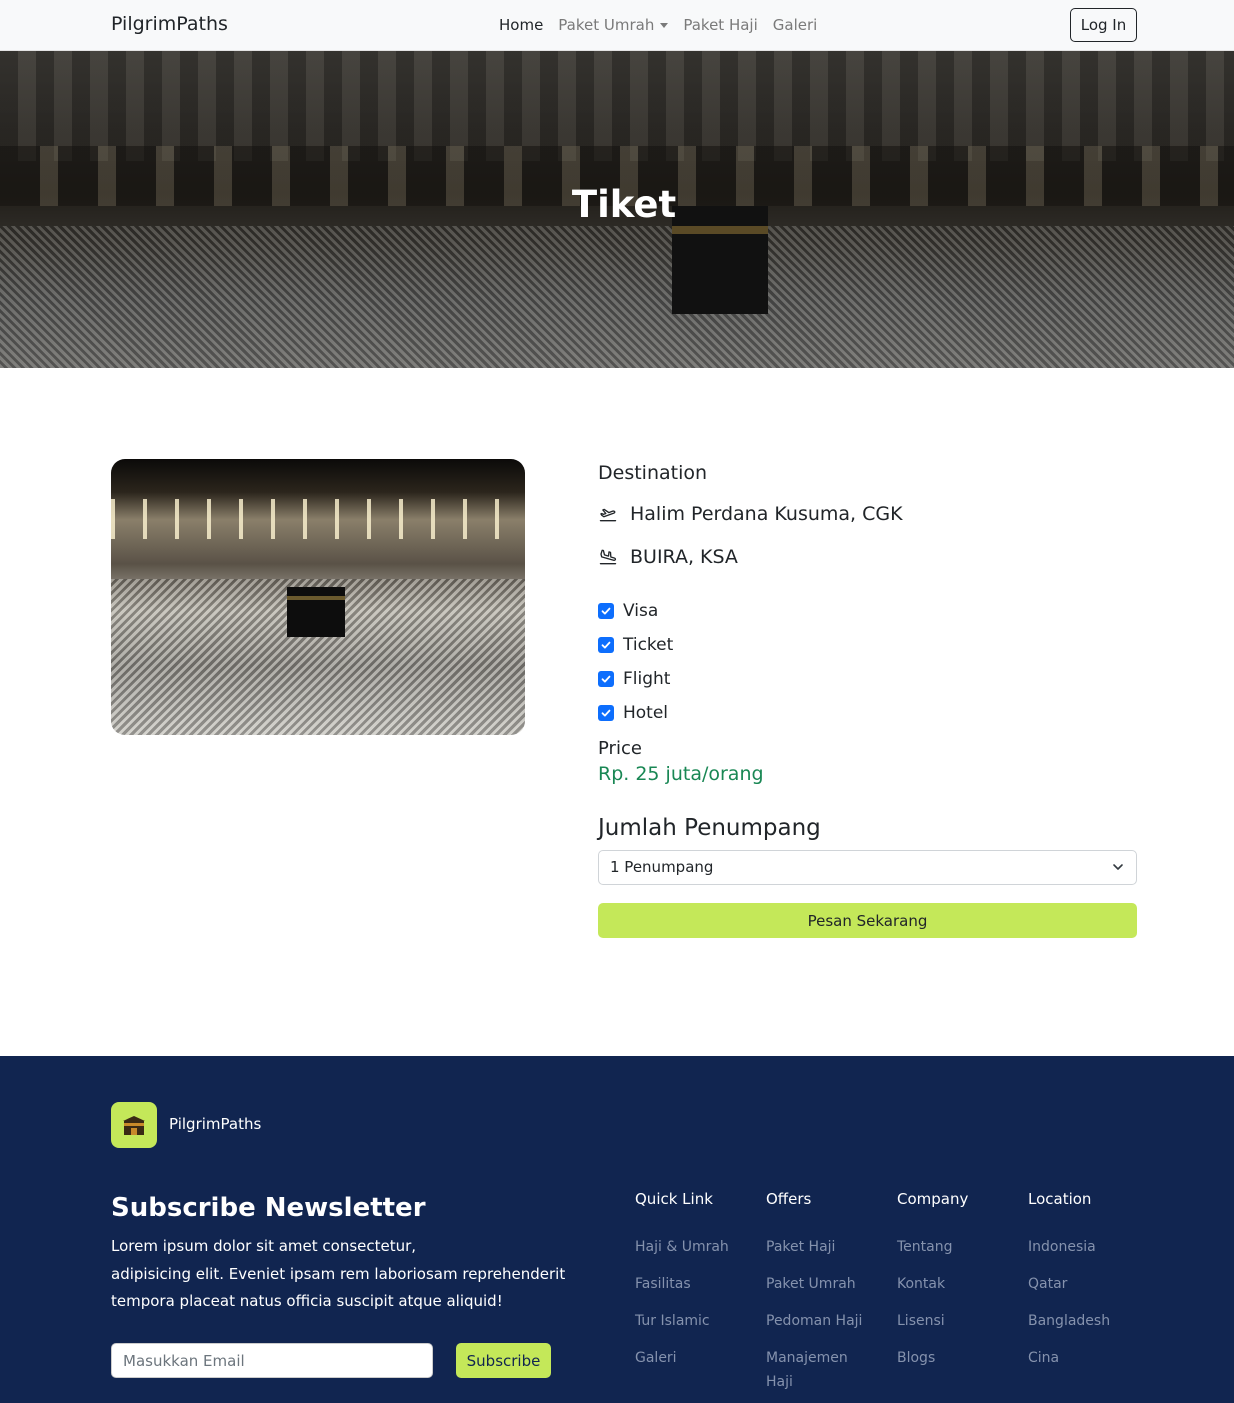 The height and width of the screenshot is (1403, 1234). What do you see at coordinates (957, 1321) in the screenshot?
I see `footer-link: Lisensi` at bounding box center [957, 1321].